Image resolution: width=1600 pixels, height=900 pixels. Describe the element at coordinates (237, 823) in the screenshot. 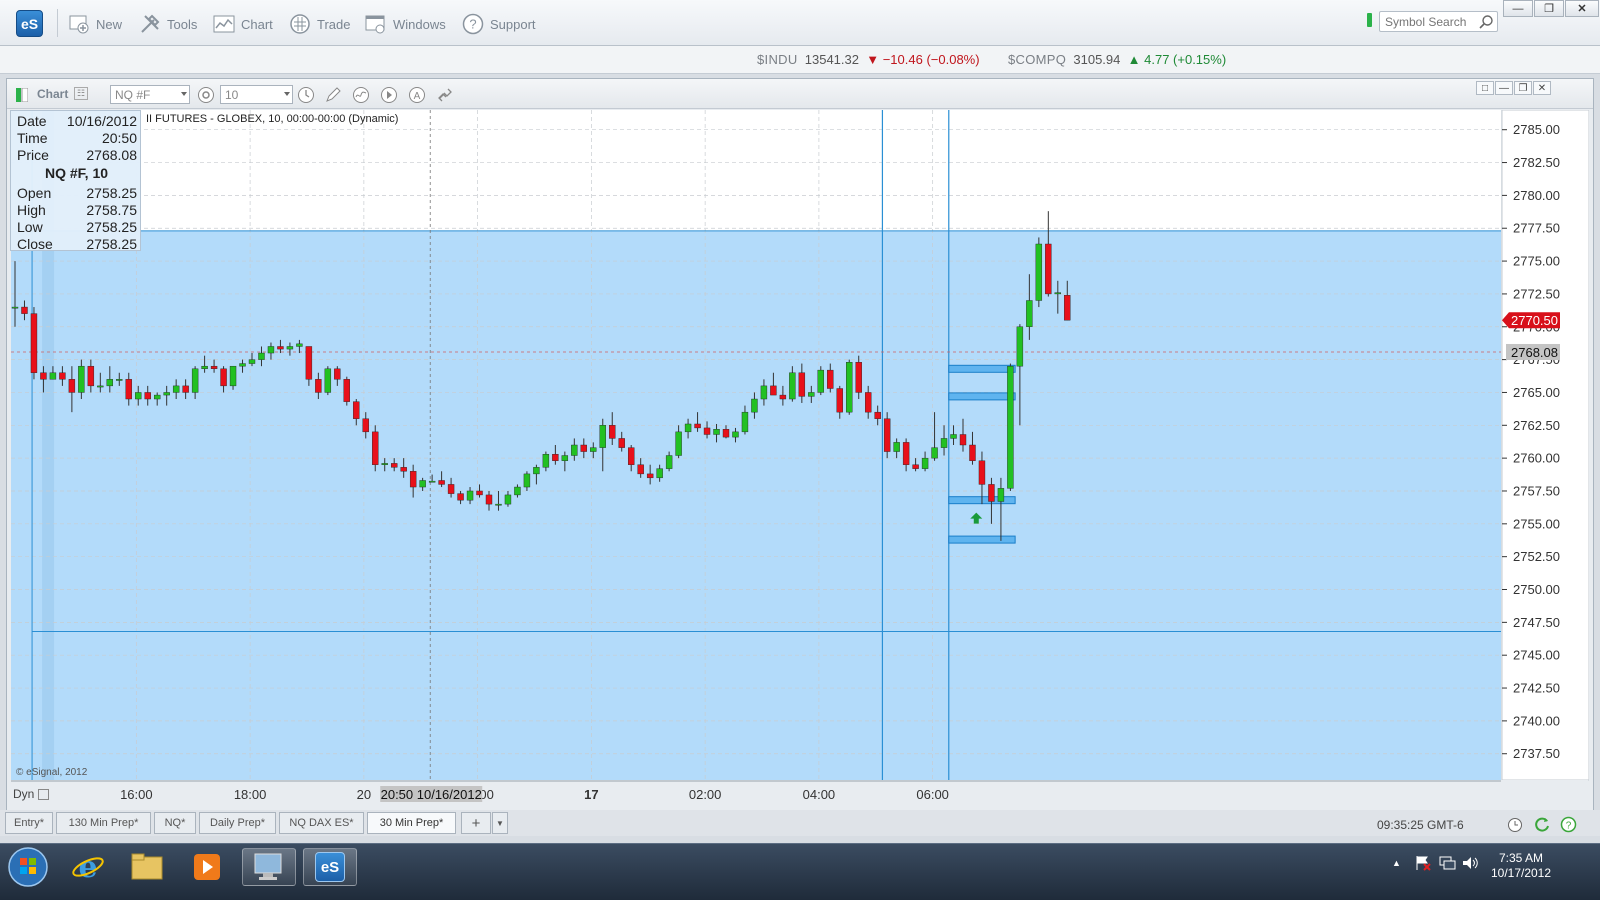

I see `tab-daily-prep: Daily Prep*` at that location.